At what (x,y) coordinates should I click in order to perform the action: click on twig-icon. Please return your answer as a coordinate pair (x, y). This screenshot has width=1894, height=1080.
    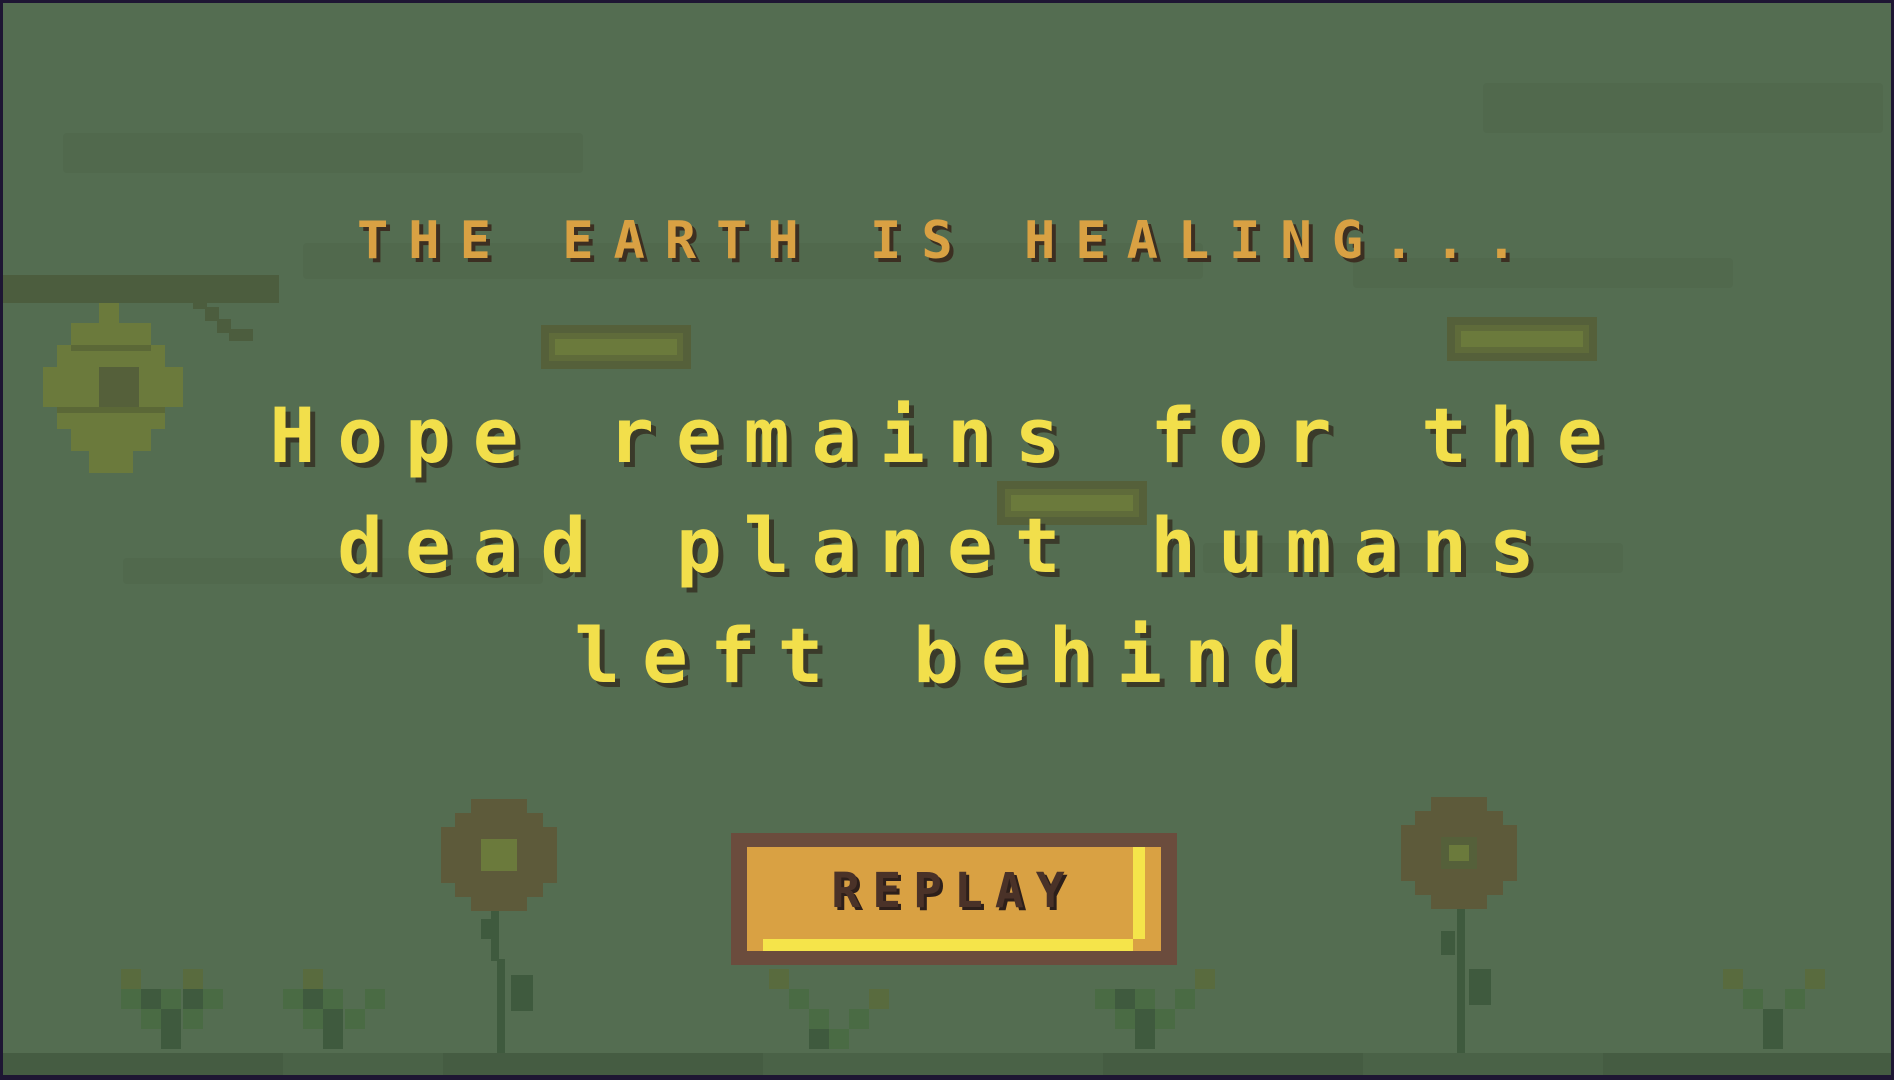
    Looking at the image, I should click on (223, 318).